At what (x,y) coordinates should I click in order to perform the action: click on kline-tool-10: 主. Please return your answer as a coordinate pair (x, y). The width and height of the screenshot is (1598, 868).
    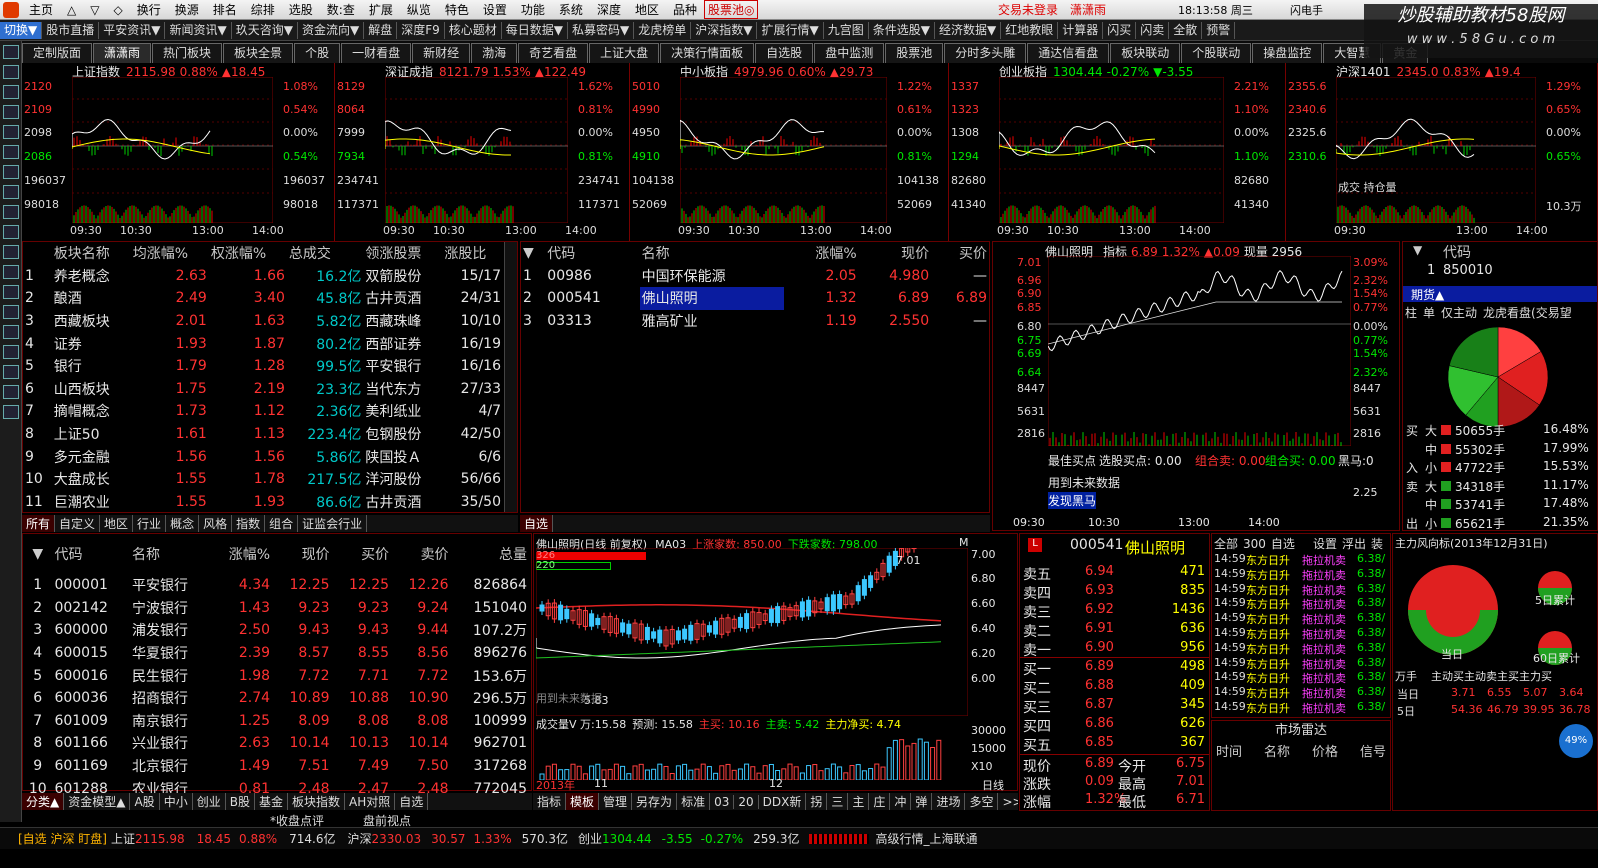
    Looking at the image, I should click on (859, 801).